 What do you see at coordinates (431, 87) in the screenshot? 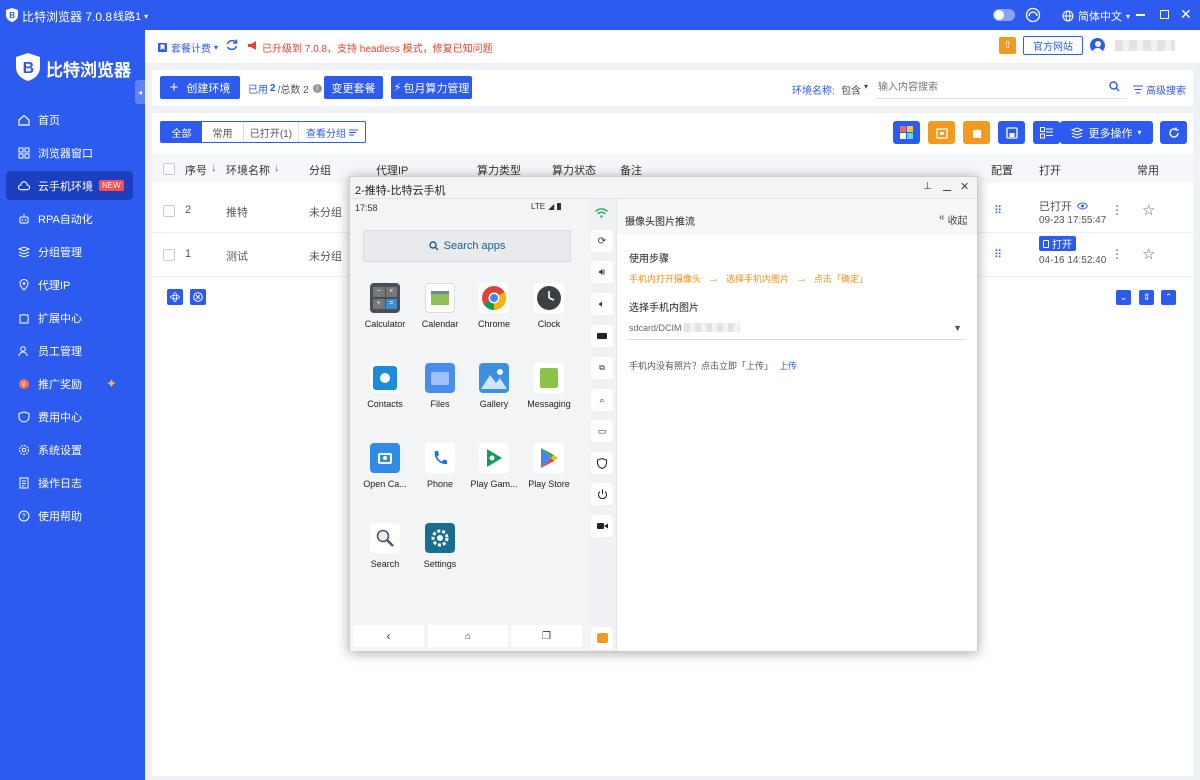
I see `monthly-compute-button: ⚡ 包月算力管理` at bounding box center [431, 87].